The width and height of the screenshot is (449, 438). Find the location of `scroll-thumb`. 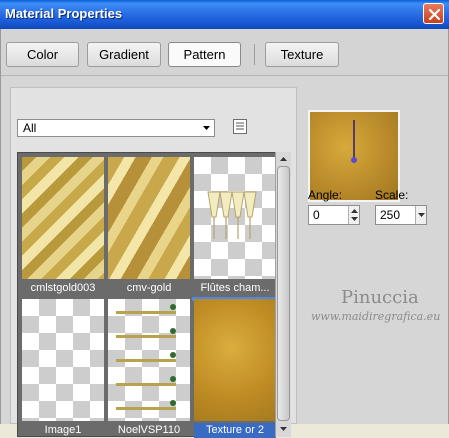

scroll-thumb is located at coordinates (283, 293).